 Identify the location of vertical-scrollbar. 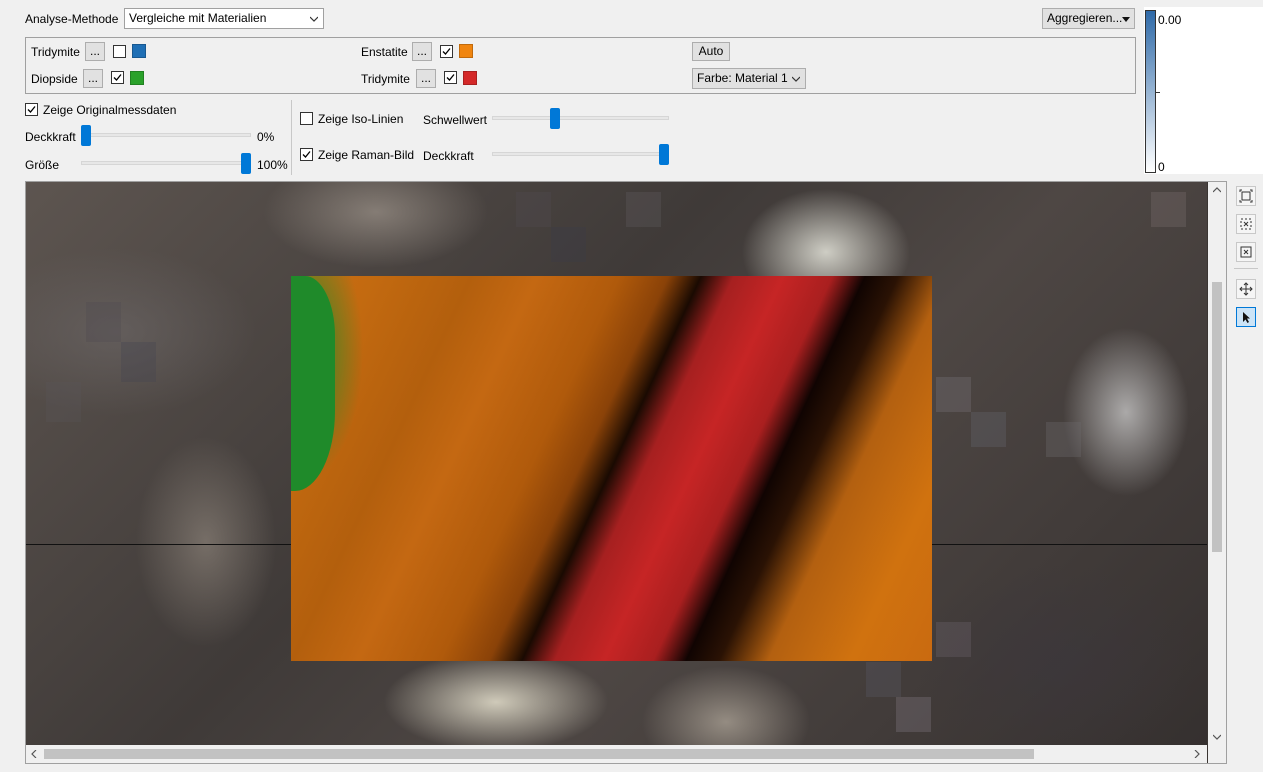
(1217, 464).